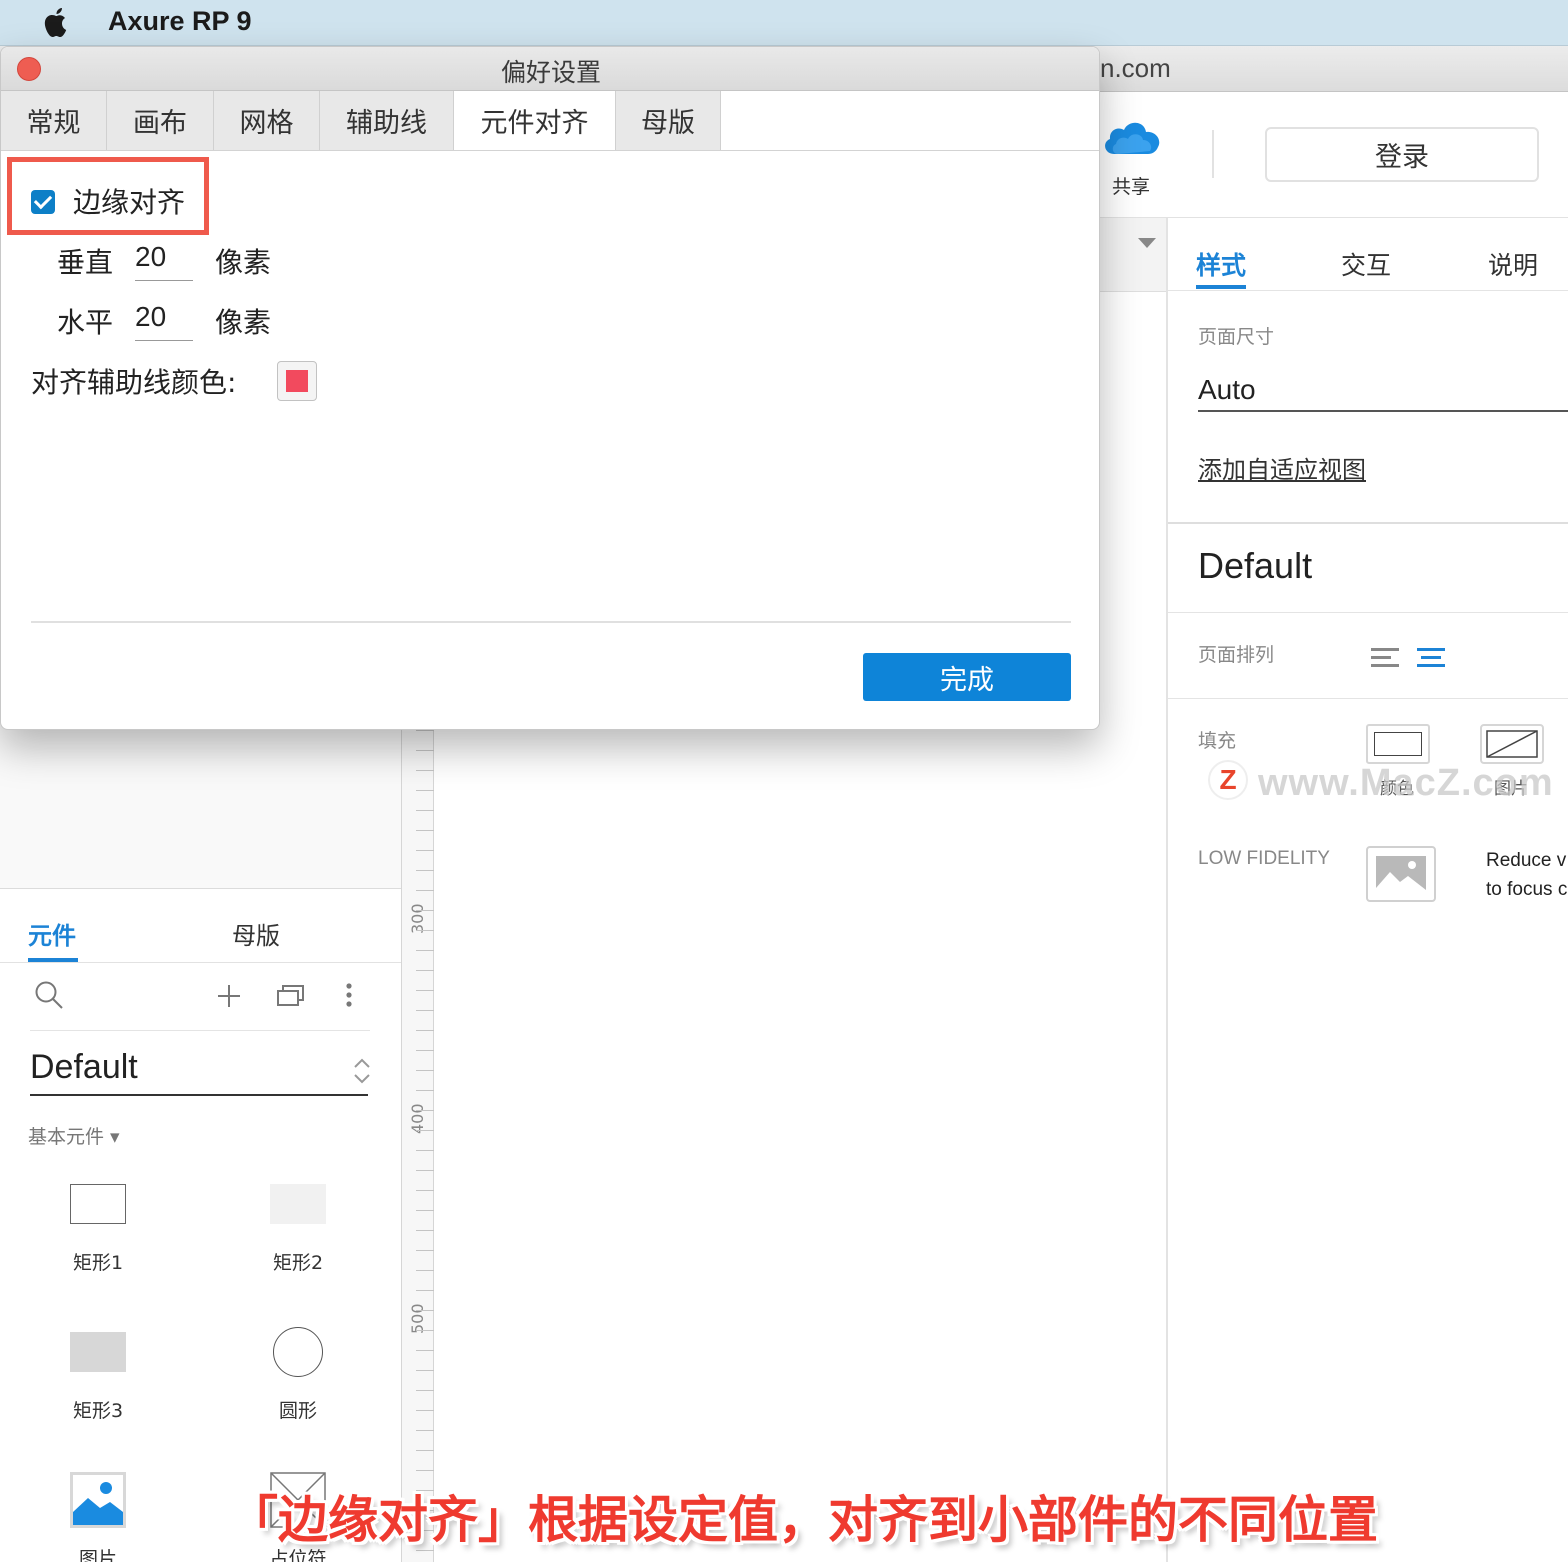  I want to click on more-options-icon, so click(349, 995).